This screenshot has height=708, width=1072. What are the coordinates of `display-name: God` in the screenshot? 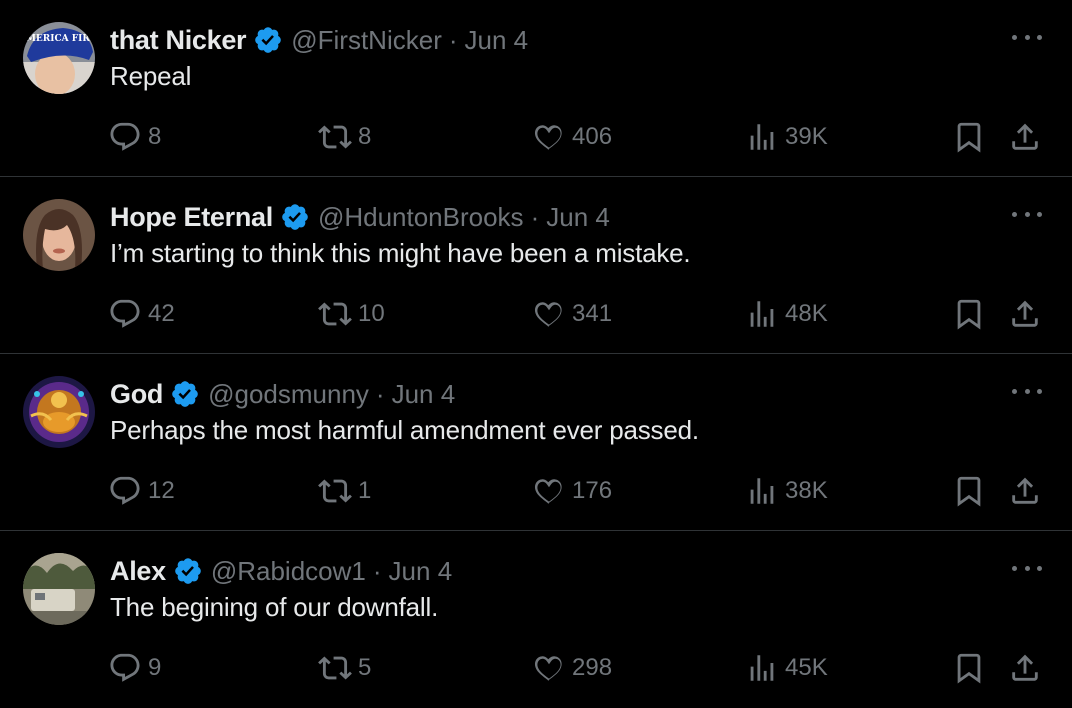 It's located at (136, 394).